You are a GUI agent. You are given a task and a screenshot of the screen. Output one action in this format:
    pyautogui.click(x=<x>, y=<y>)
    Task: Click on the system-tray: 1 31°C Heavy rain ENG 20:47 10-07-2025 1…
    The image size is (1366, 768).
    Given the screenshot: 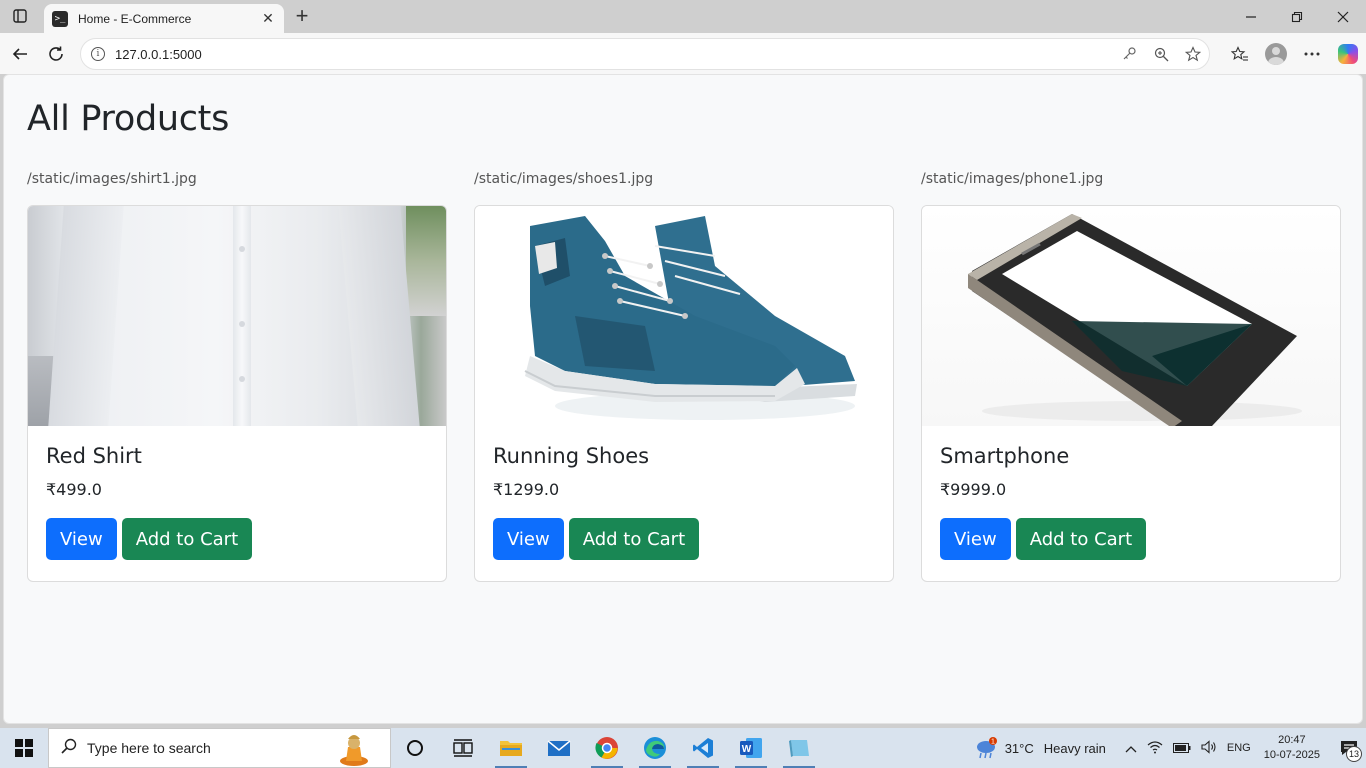 What is the action you would take?
    pyautogui.click(x=1170, y=748)
    